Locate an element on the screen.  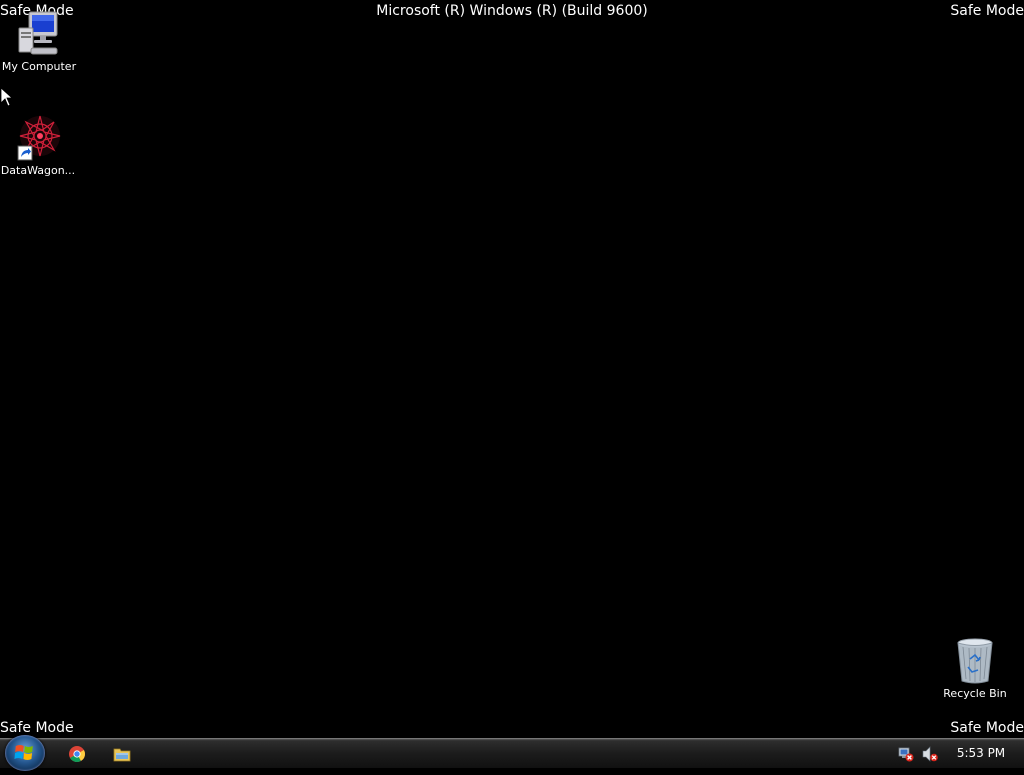
desktop-icon-recycle-bin: Recycle Bin is located at coordinates (975, 669).